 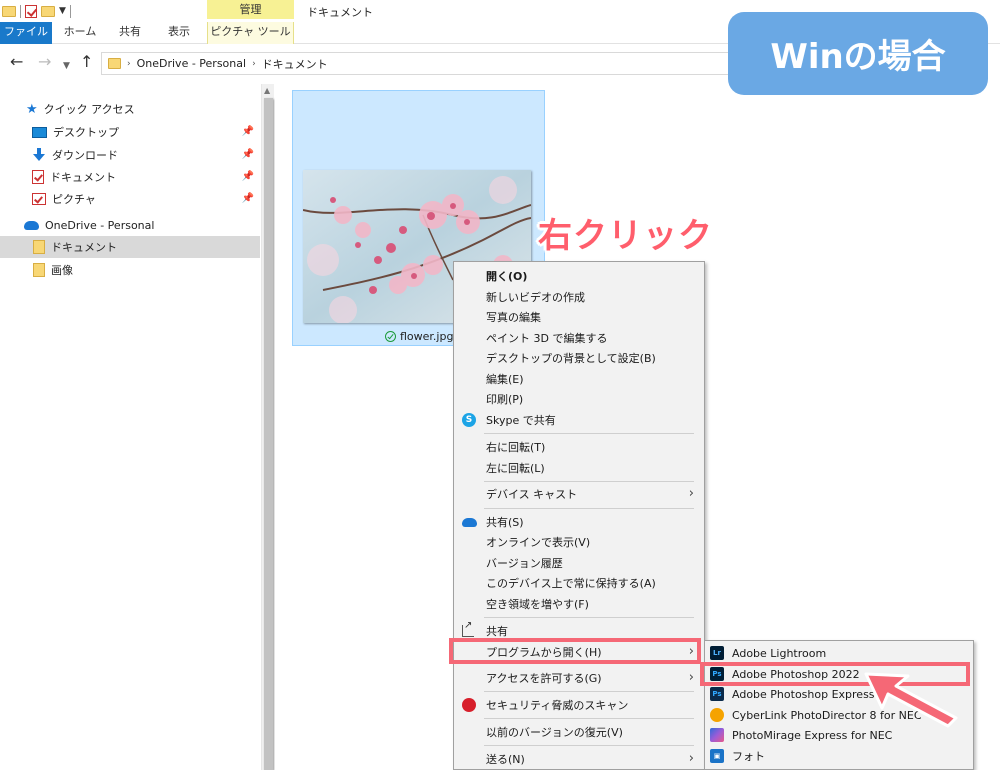 I want to click on menu-item-label: アクセスを許可する(G), so click(x=544, y=678).